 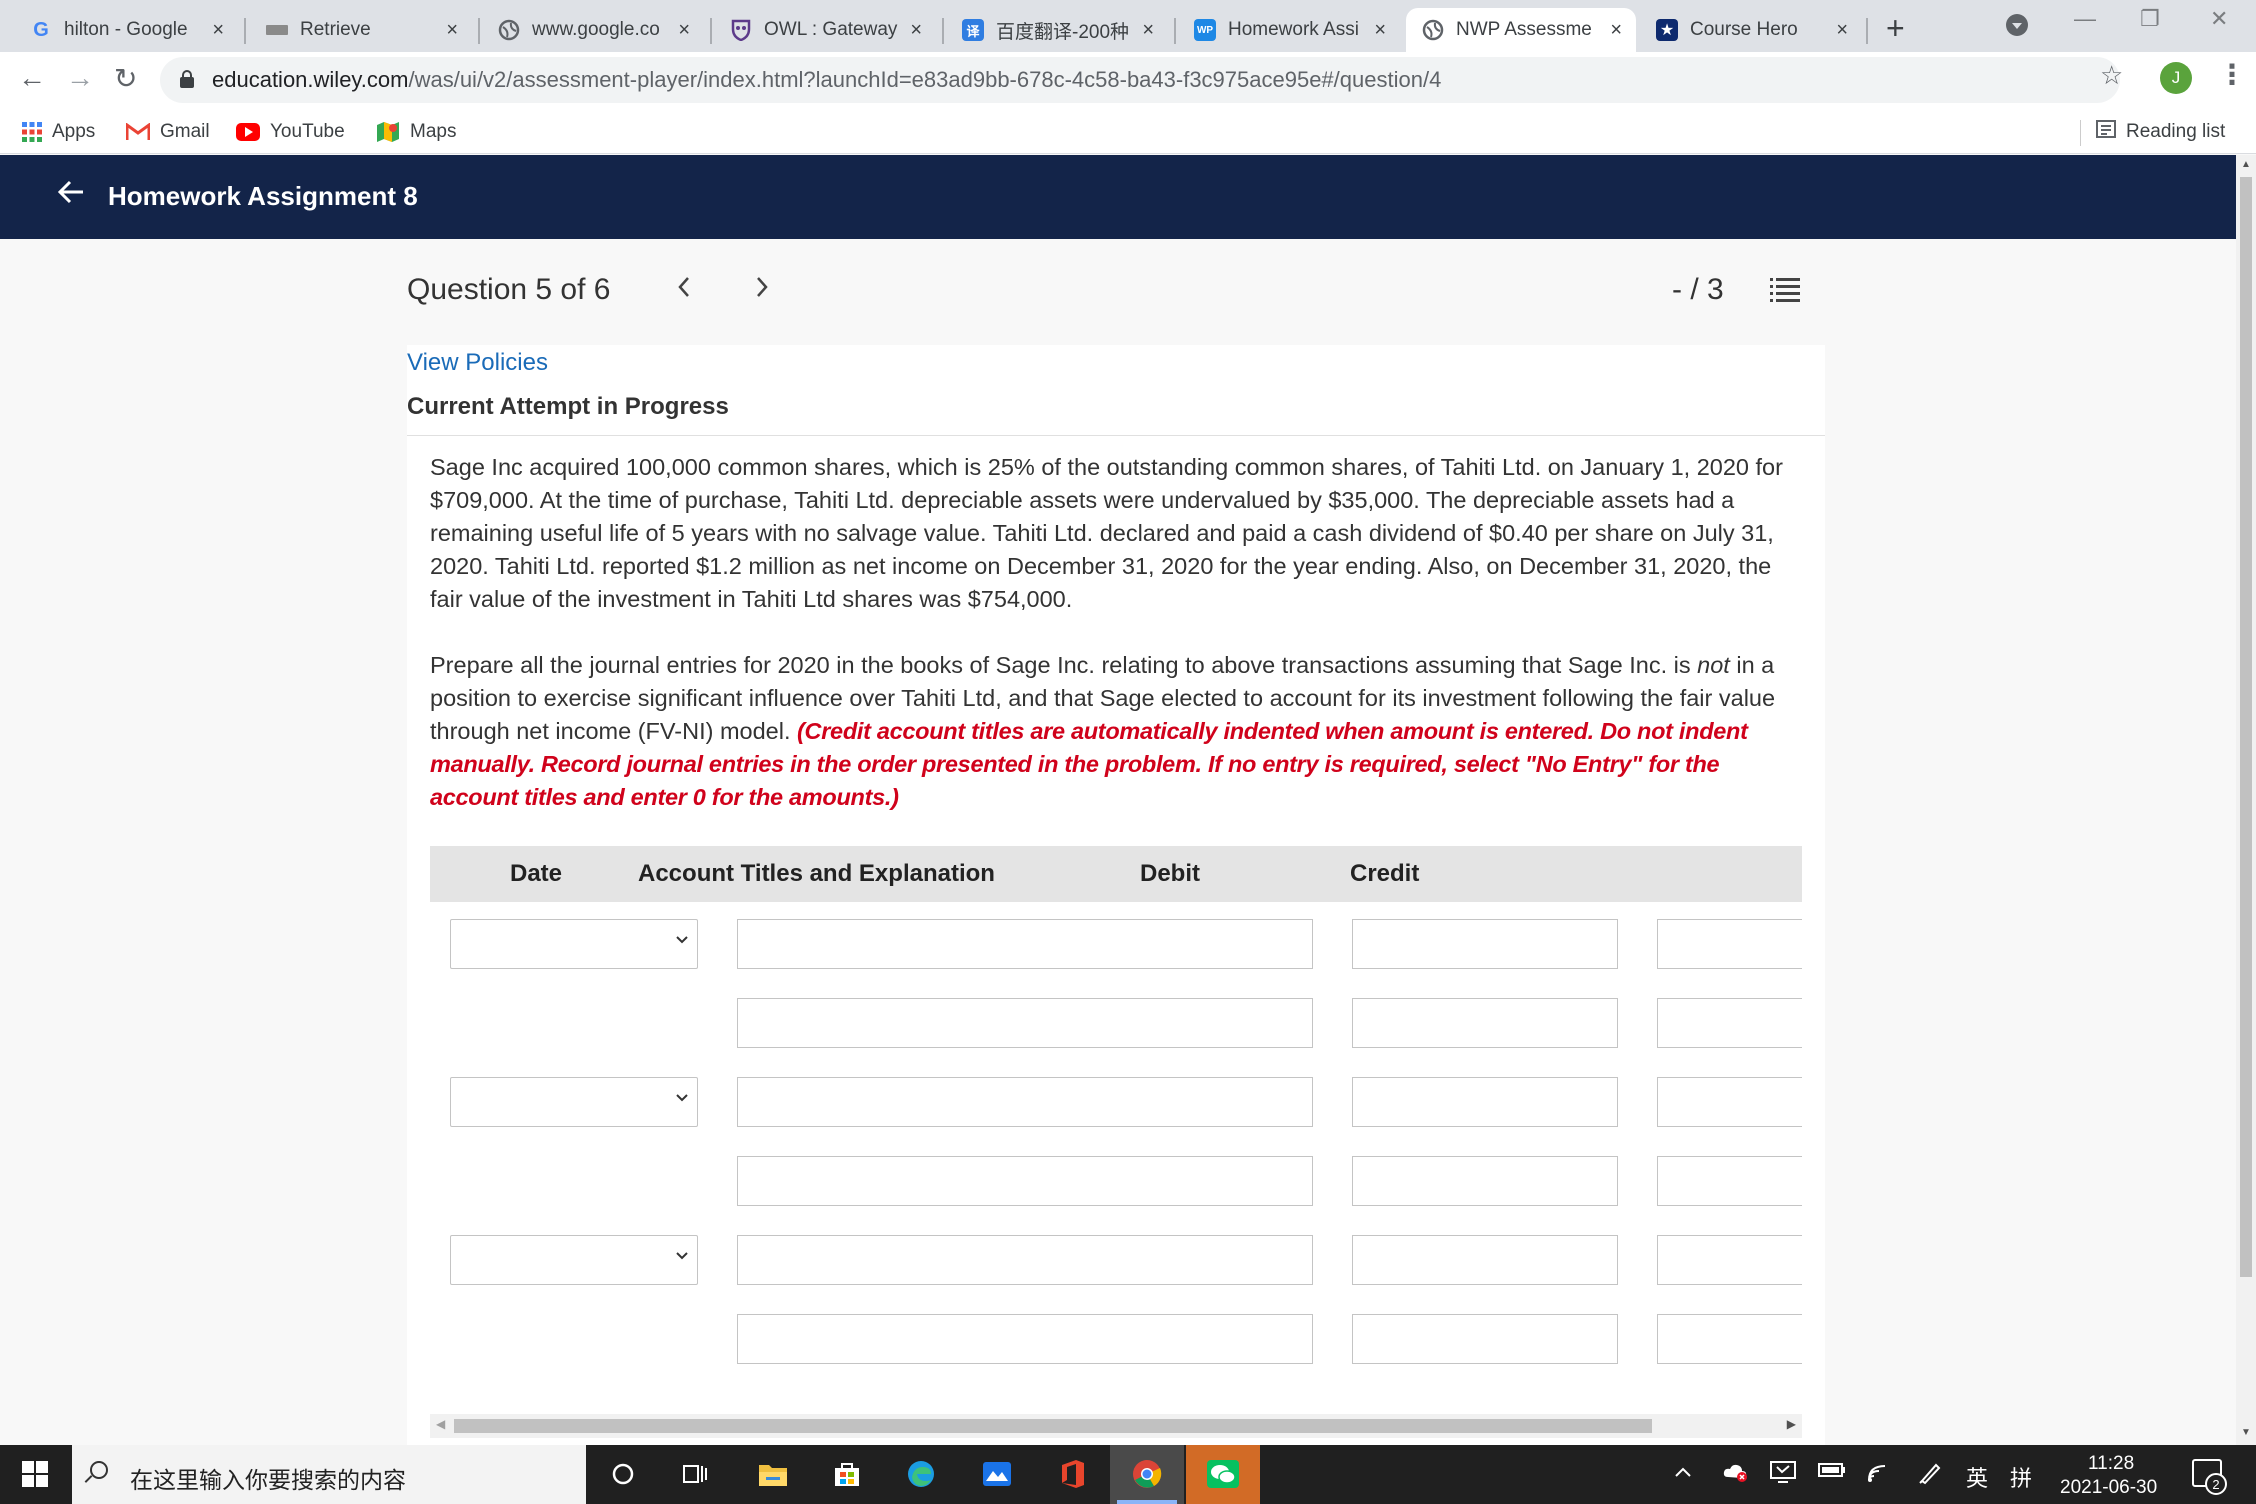 I want to click on photos-app-icon, so click(x=997, y=1474).